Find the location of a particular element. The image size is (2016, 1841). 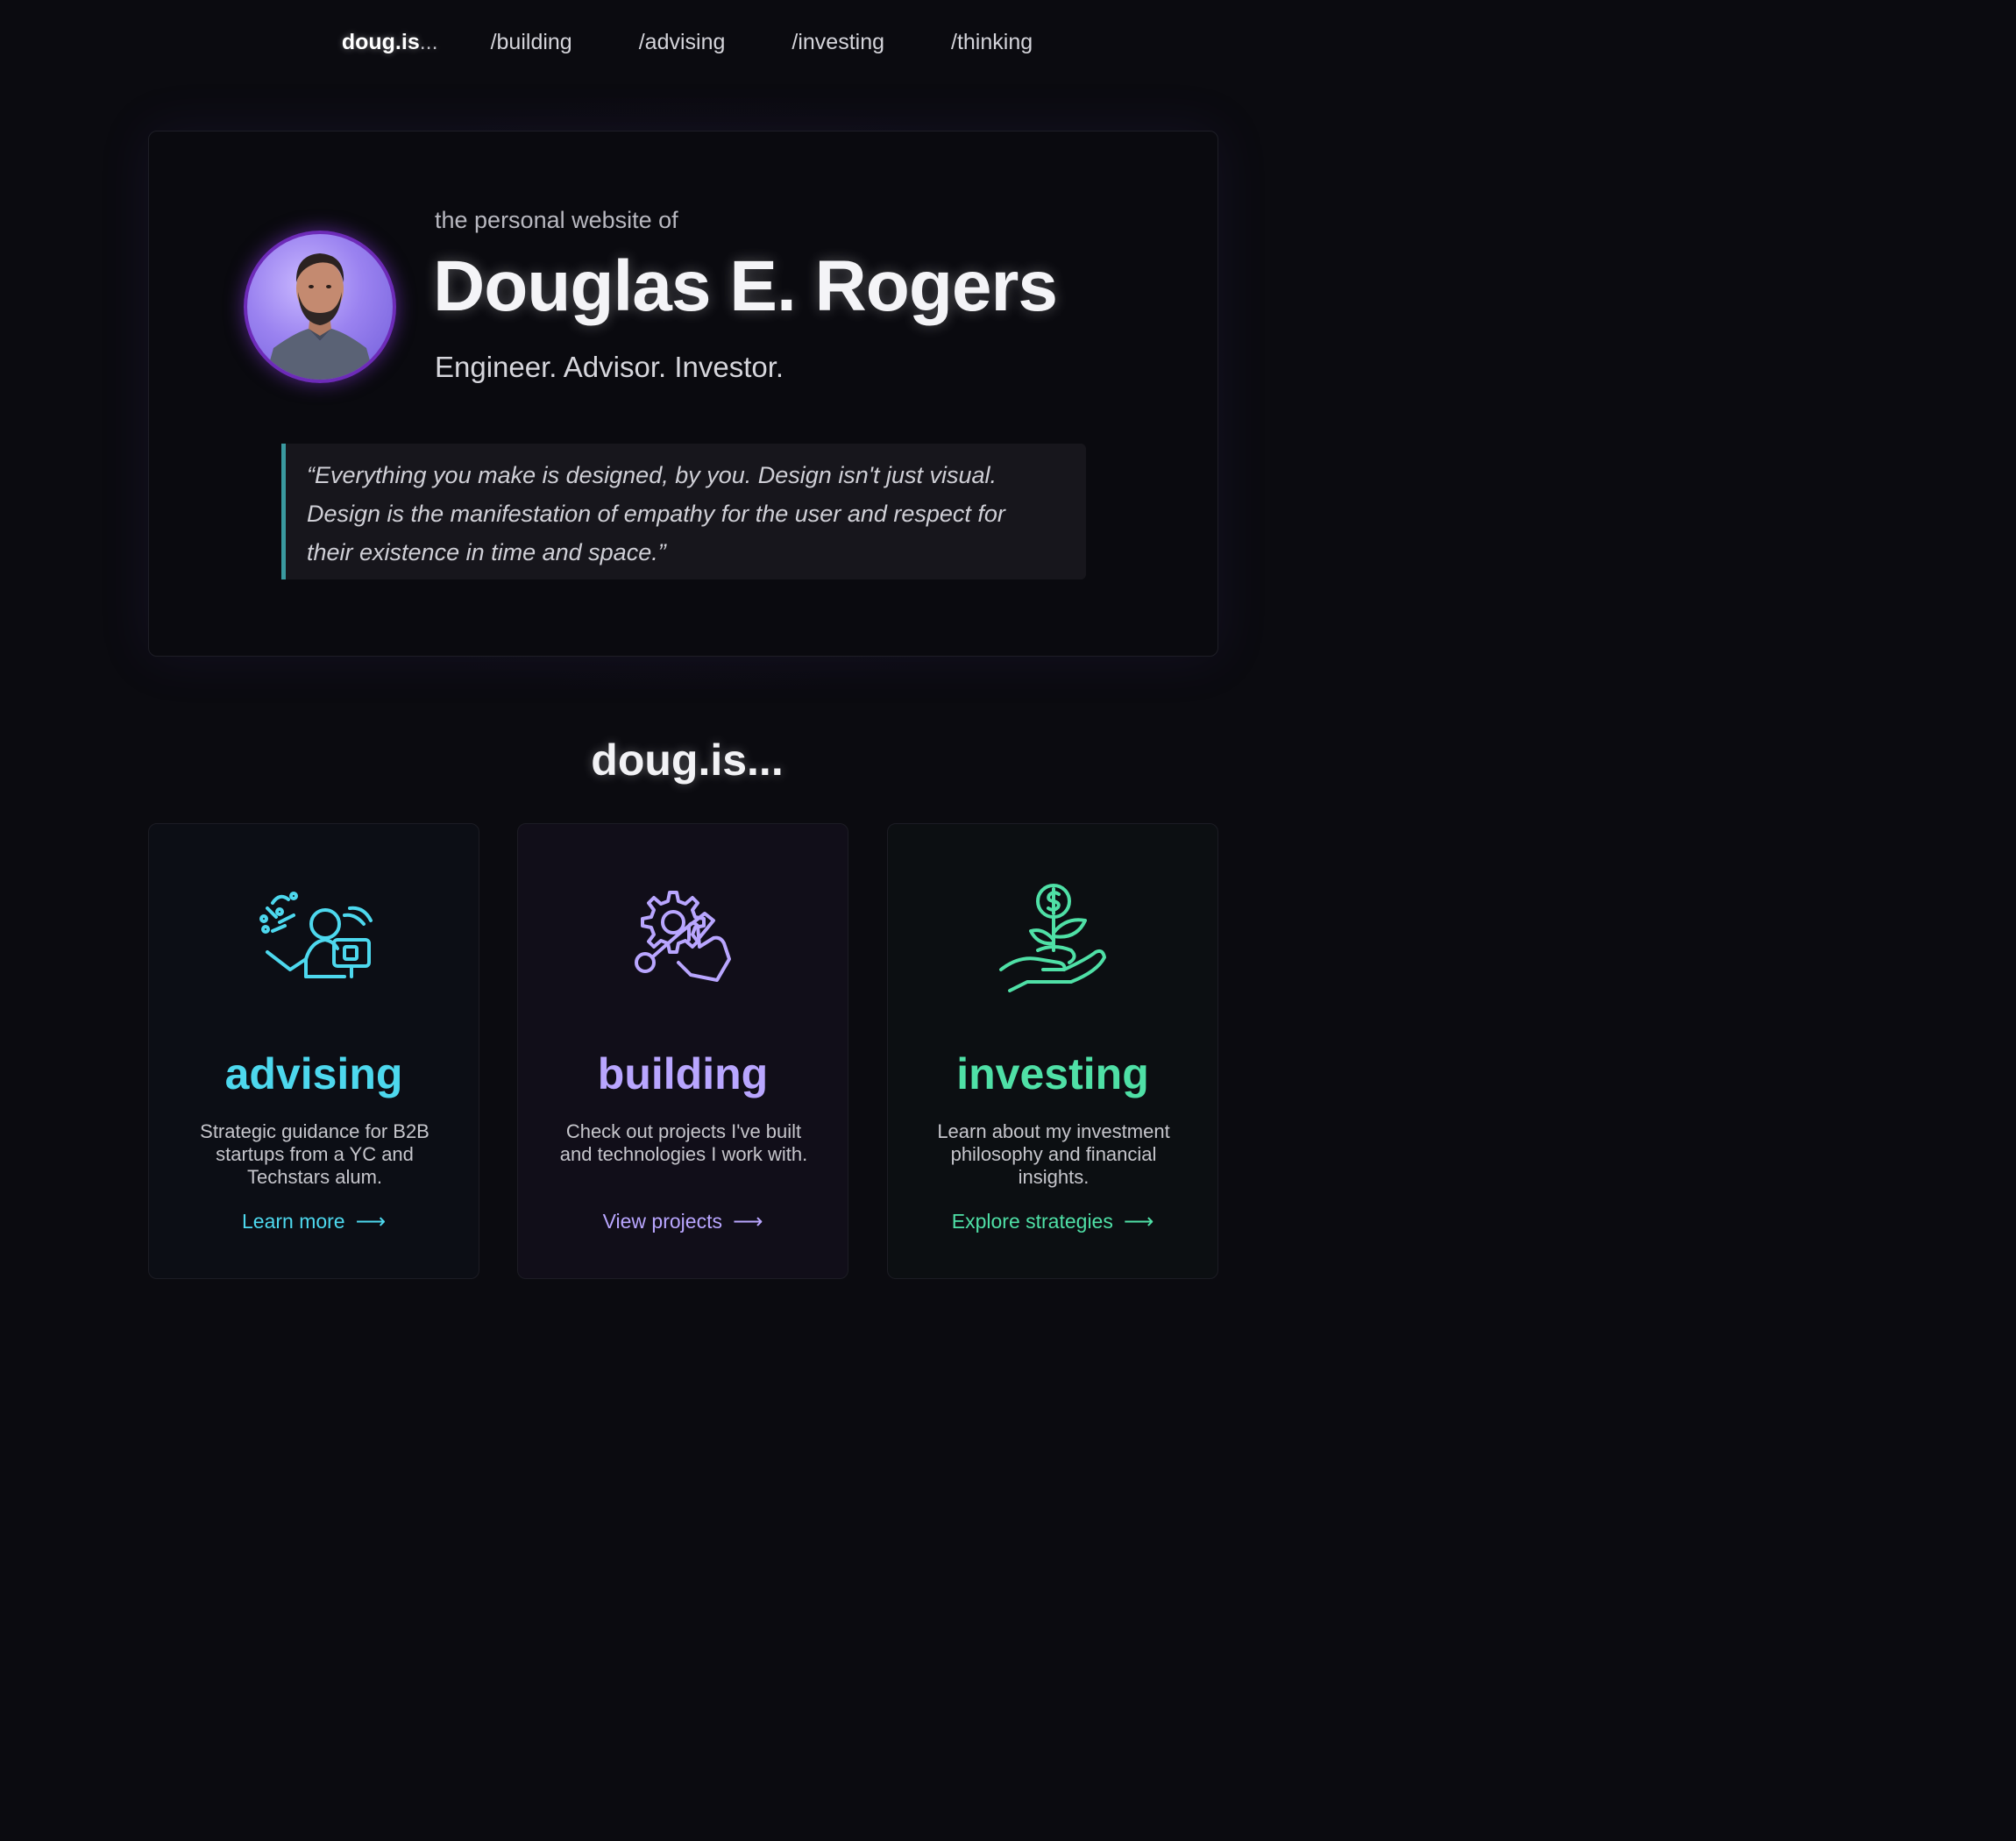

link-label: Explore strategies is located at coordinates (1032, 1222).